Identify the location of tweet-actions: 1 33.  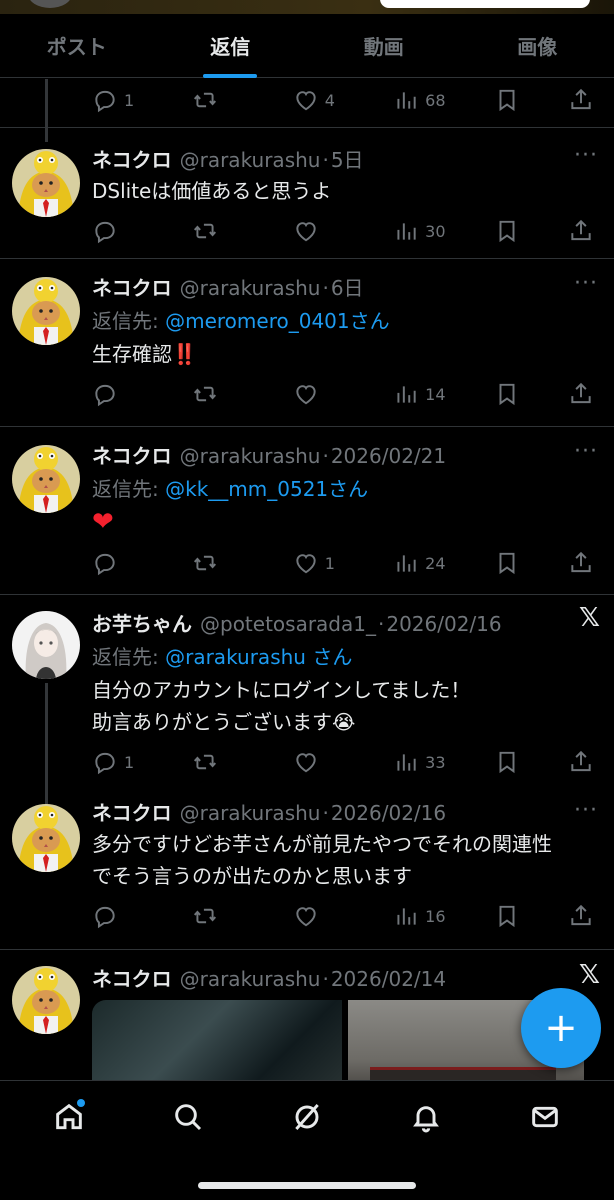
(344, 762).